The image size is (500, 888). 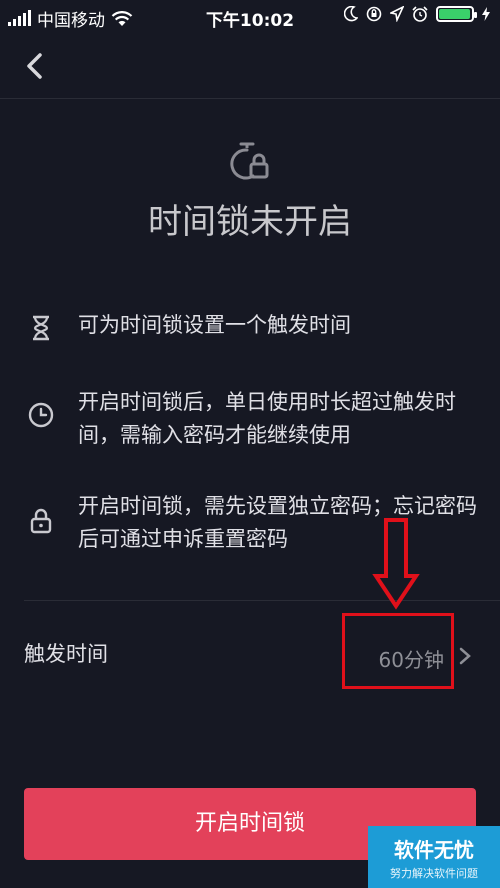 I want to click on feature-text: 可为时间锁设置一个触发时间, so click(x=214, y=325).